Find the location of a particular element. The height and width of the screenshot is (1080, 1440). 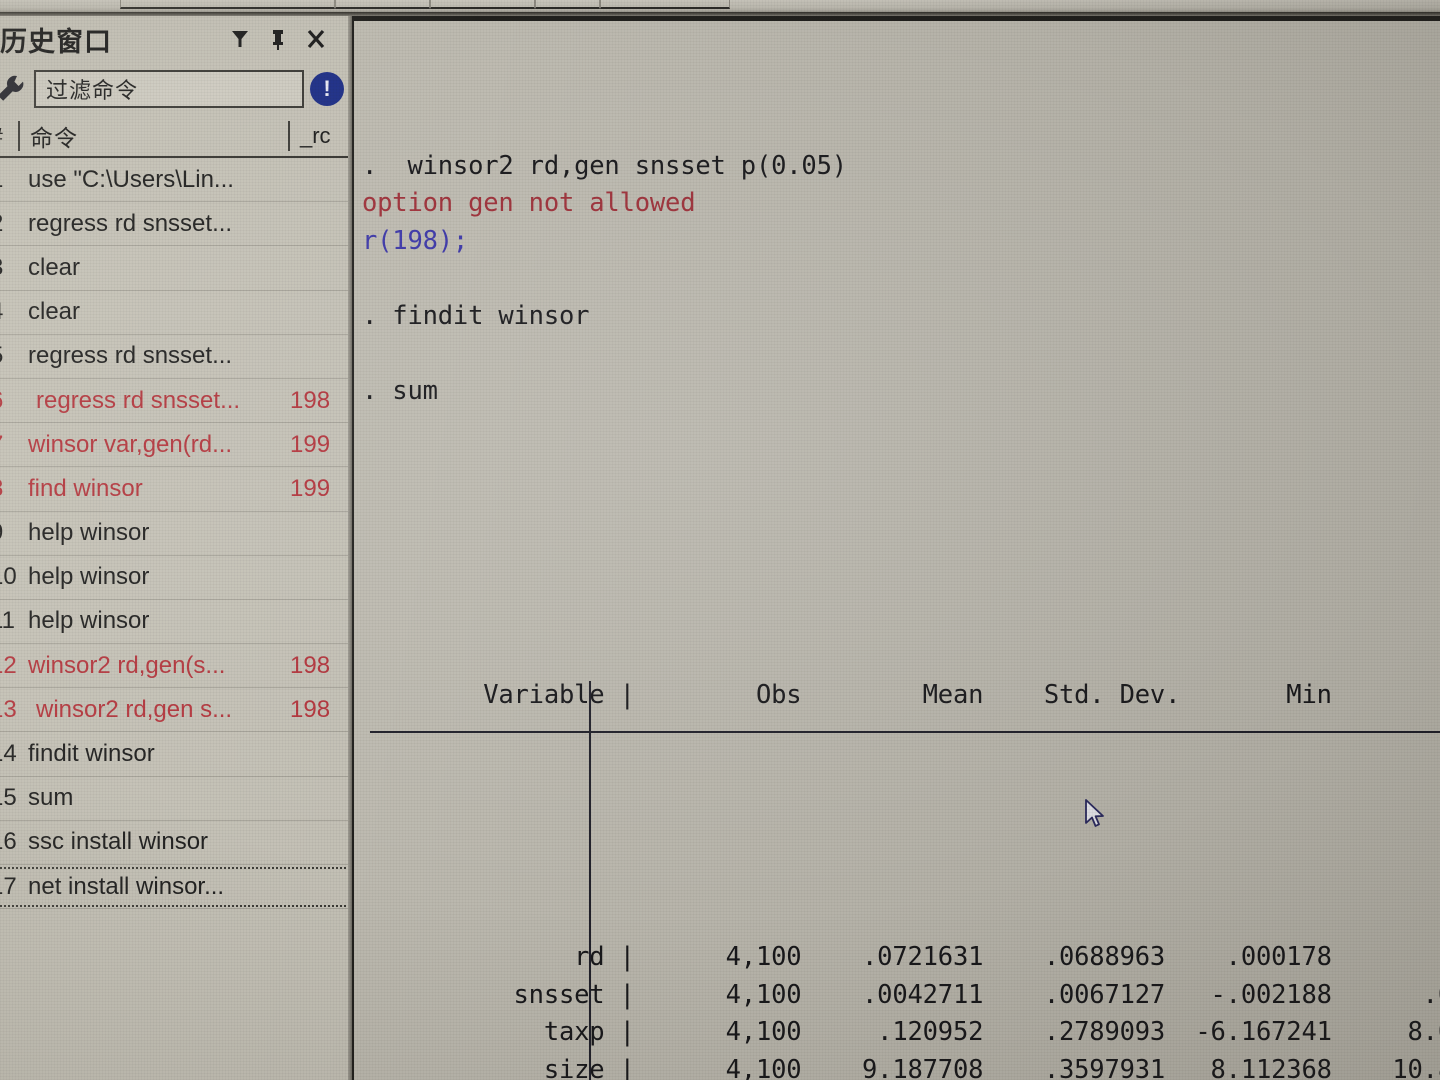

history-row-number: 9 is located at coordinates (14, 533).